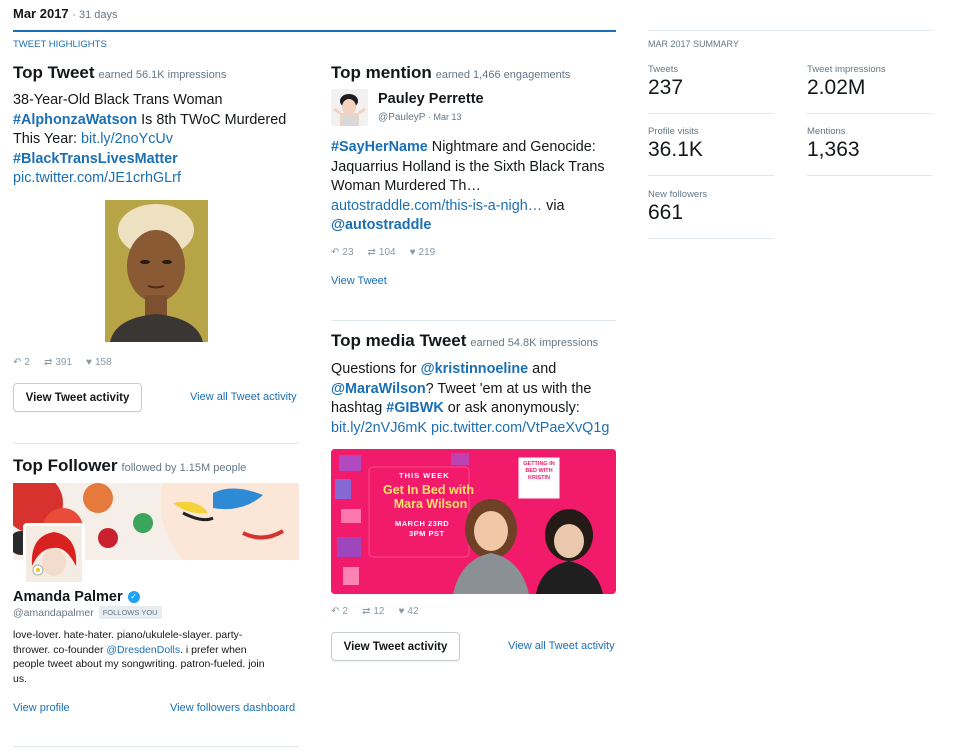 This screenshot has height=755, width=953. Describe the element at coordinates (349, 107) in the screenshot. I see `mention-avatar` at that location.